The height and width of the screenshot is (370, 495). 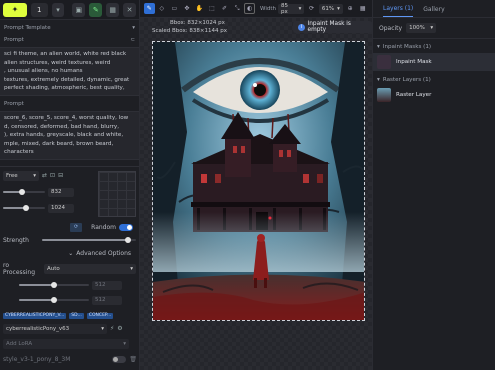 I want to click on inpaint-mask-layer-label: Inpaint Mask, so click(x=414, y=62).